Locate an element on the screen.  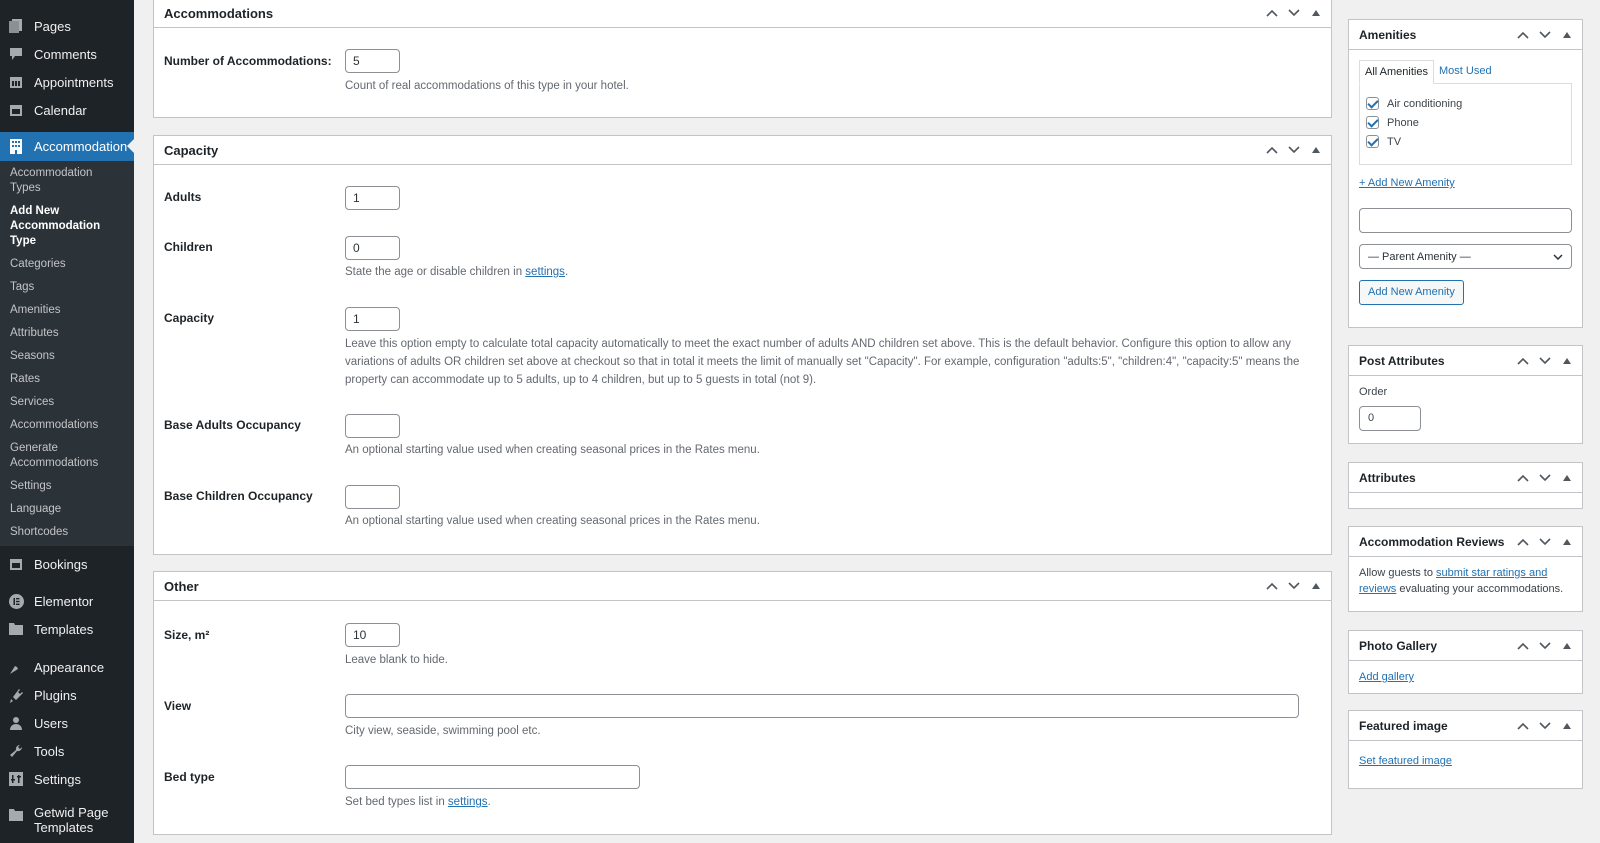
amenity-item: Air conditioning is located at coordinates (1465, 103).